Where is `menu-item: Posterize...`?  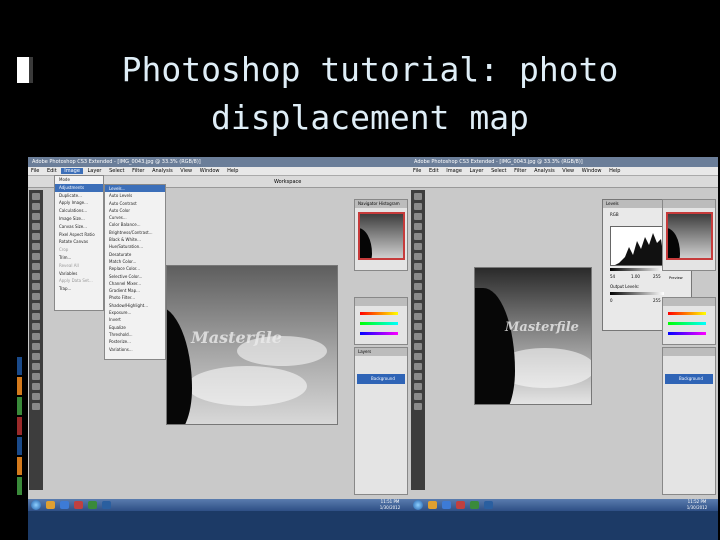
menu-item: Posterize... is located at coordinates (135, 341).